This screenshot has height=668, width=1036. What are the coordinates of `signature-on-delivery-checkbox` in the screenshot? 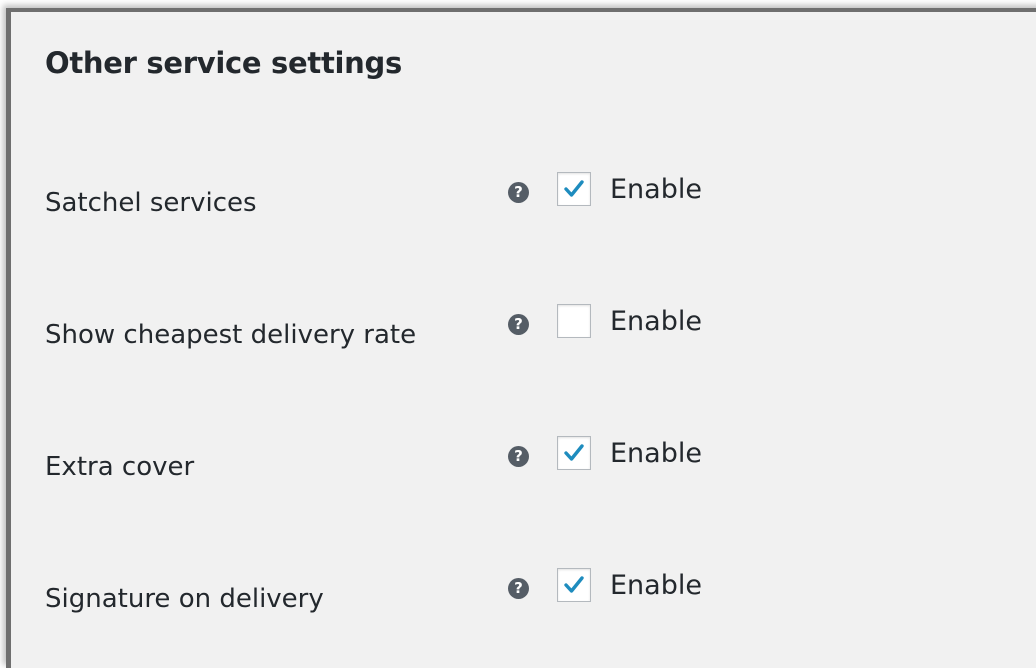 It's located at (574, 585).